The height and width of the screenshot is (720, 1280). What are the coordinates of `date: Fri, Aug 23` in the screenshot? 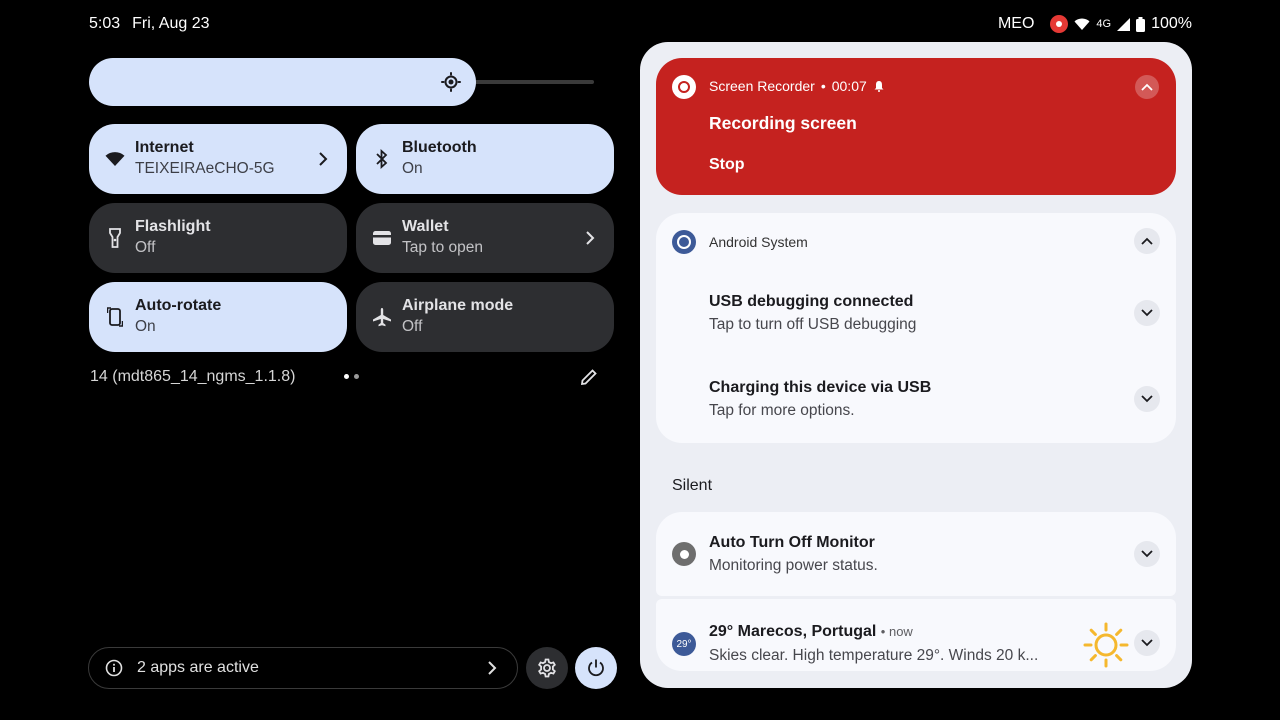 It's located at (171, 23).